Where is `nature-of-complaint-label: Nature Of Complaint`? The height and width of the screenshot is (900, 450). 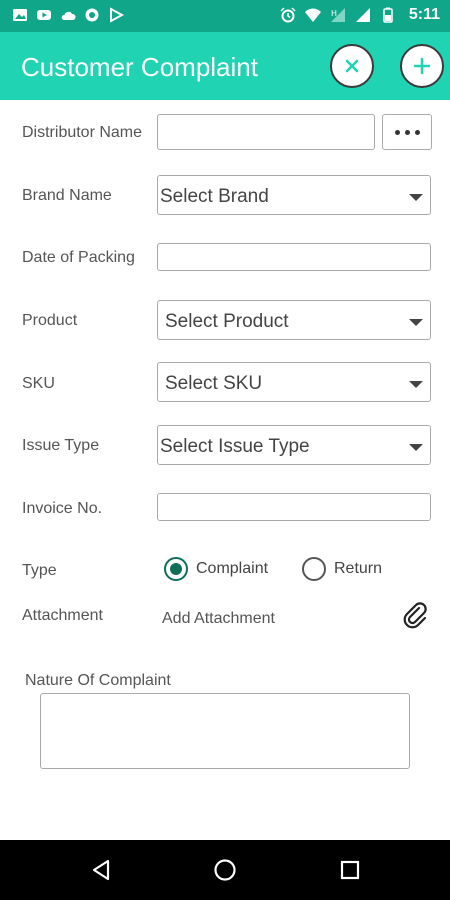
nature-of-complaint-label: Nature Of Complaint is located at coordinates (98, 680).